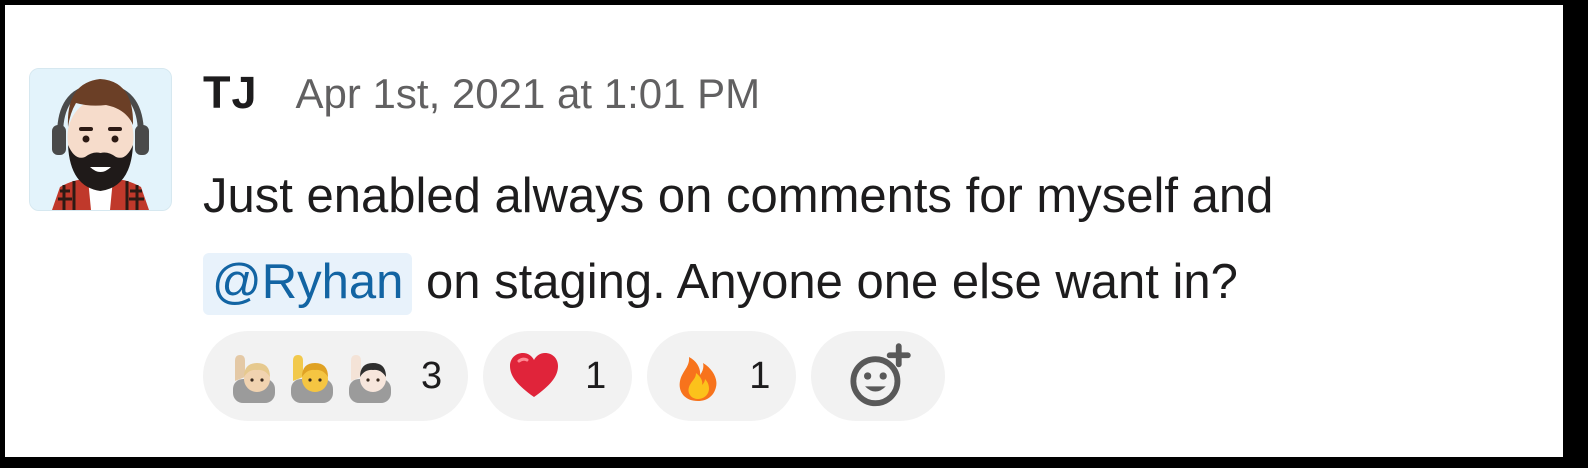 The height and width of the screenshot is (468, 1588). I want to click on bearded-man-avatar-icon, so click(100, 139).